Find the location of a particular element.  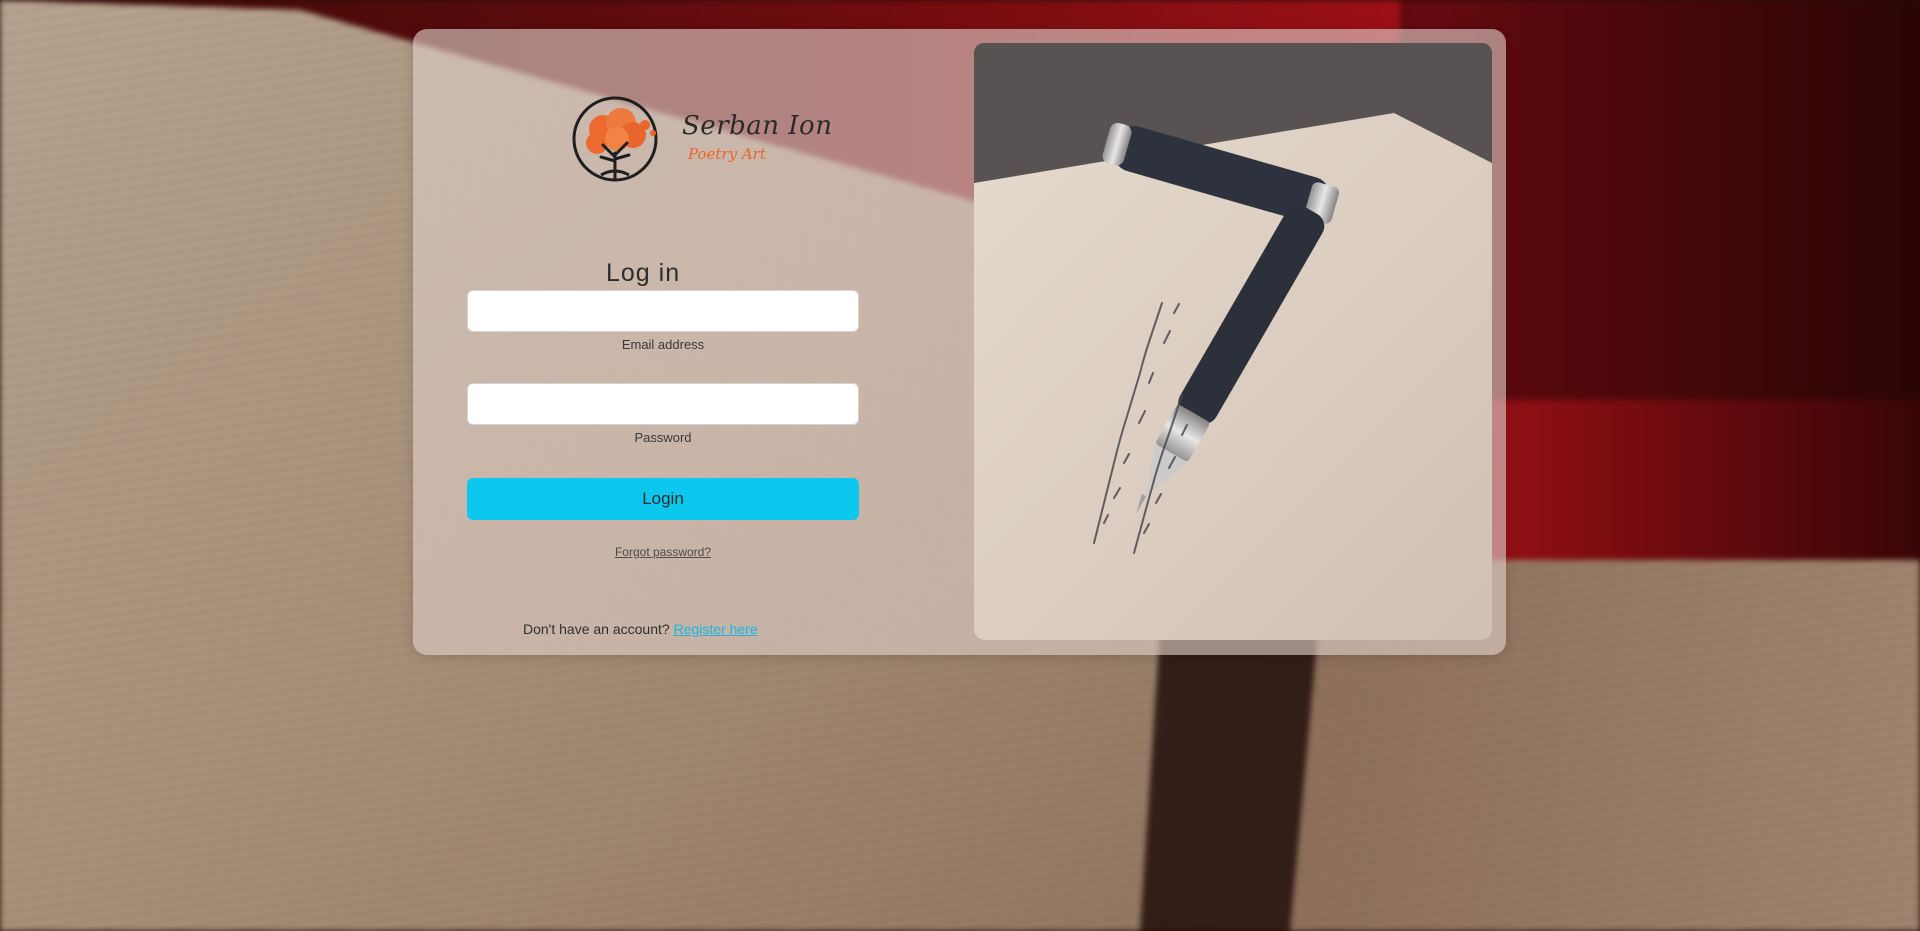

forgot-password-link: Forgot password? is located at coordinates (663, 552).